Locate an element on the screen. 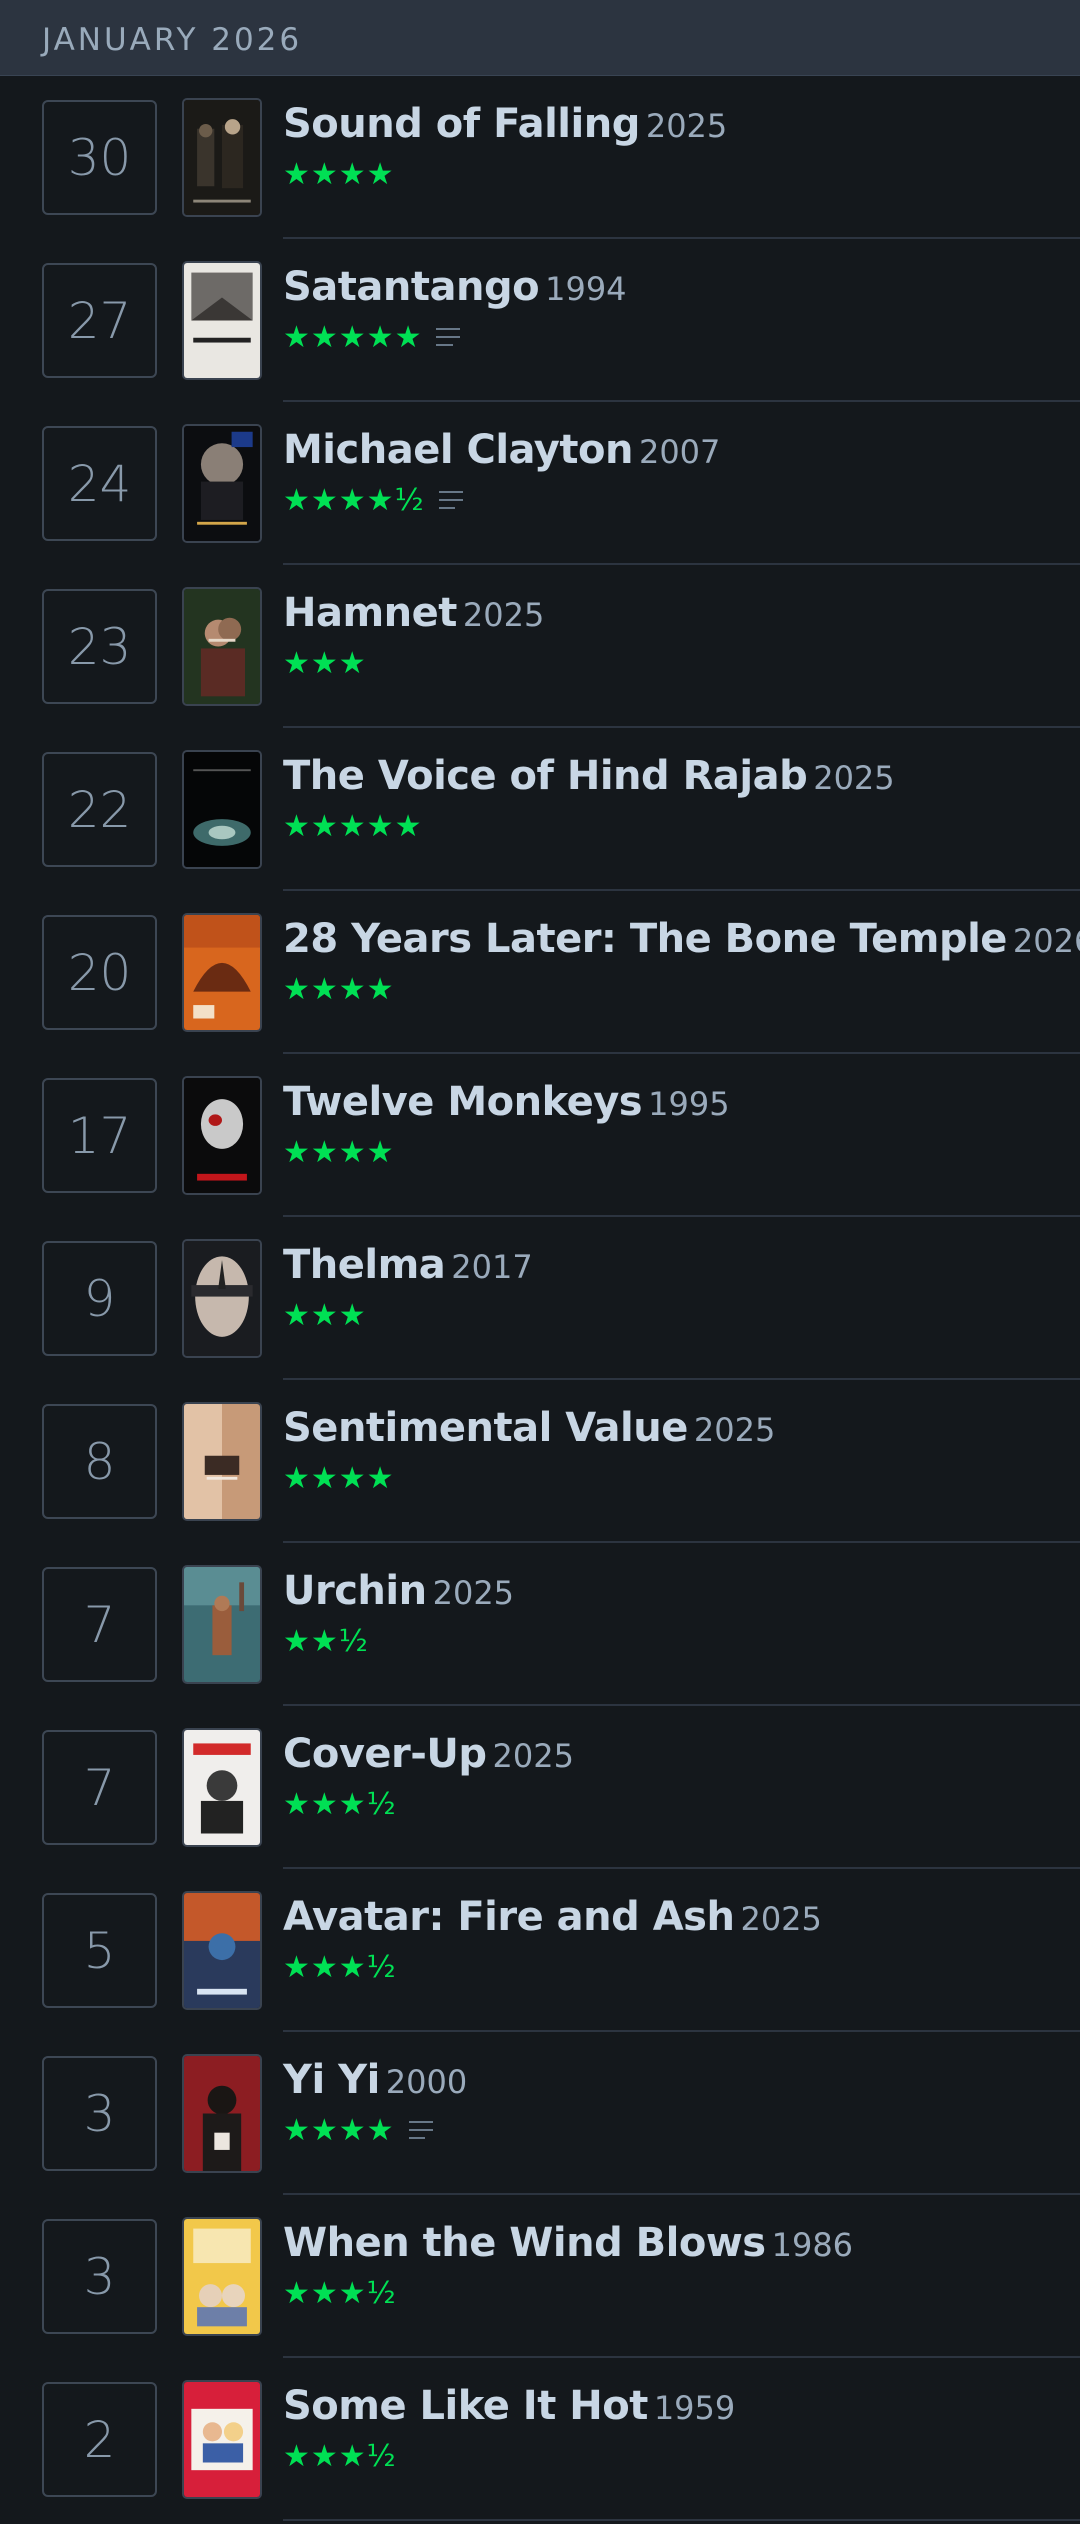  day-badge: 22 is located at coordinates (99, 809).